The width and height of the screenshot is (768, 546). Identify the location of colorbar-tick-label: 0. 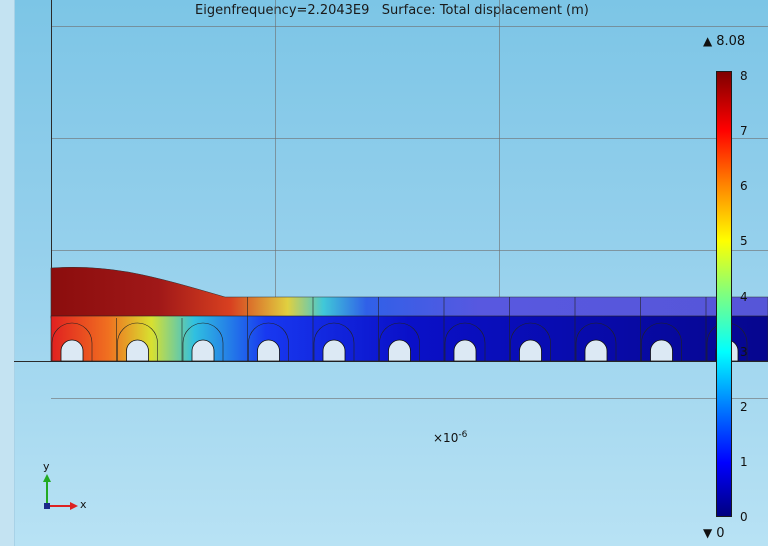
(744, 517).